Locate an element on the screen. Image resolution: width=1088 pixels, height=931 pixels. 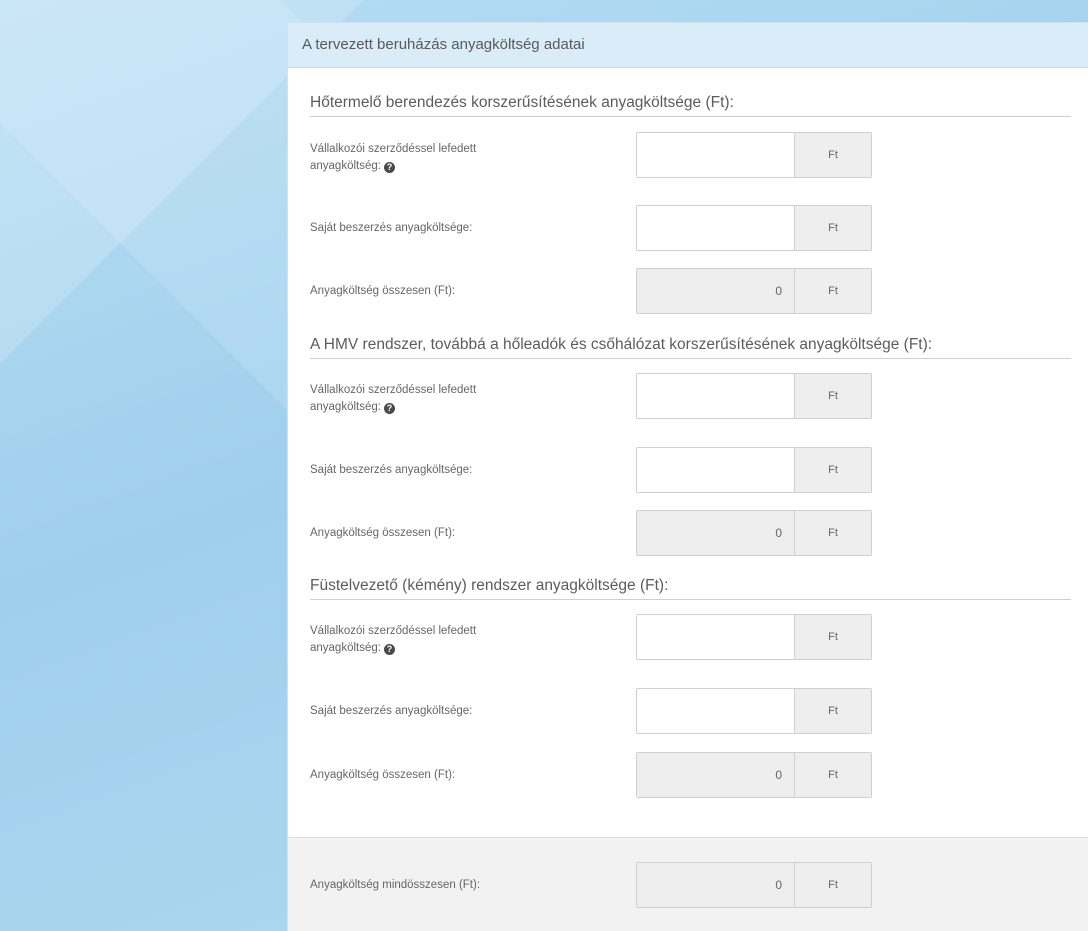
total-cost-input-group-3: Ft is located at coordinates (754, 775).